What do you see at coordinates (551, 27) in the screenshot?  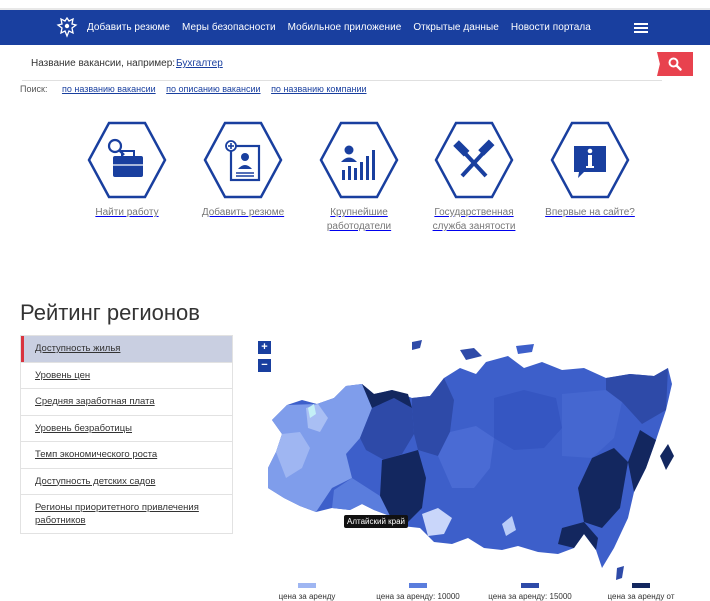 I see `nav-link-news: Новости портала` at bounding box center [551, 27].